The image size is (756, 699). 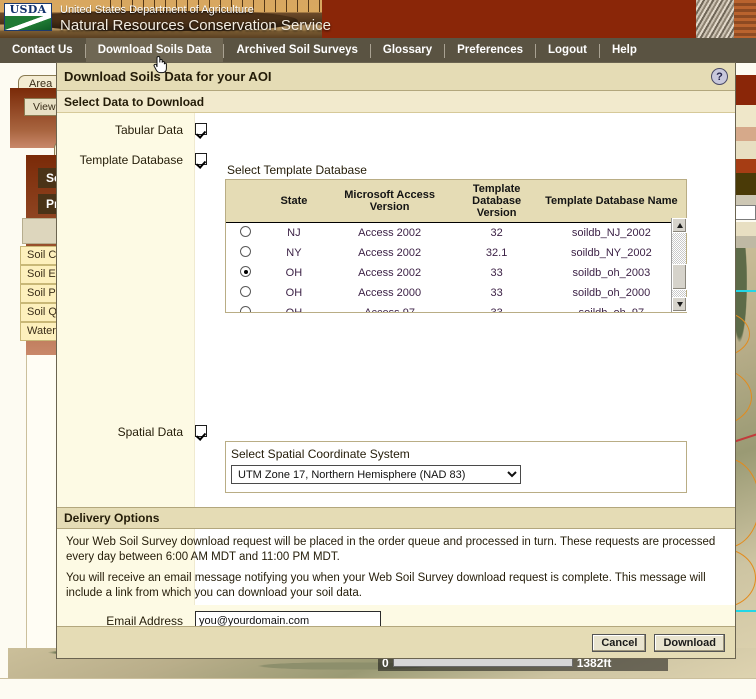 What do you see at coordinates (195, 25) in the screenshot?
I see `agency-line-2: Natural Resources Conservation Service` at bounding box center [195, 25].